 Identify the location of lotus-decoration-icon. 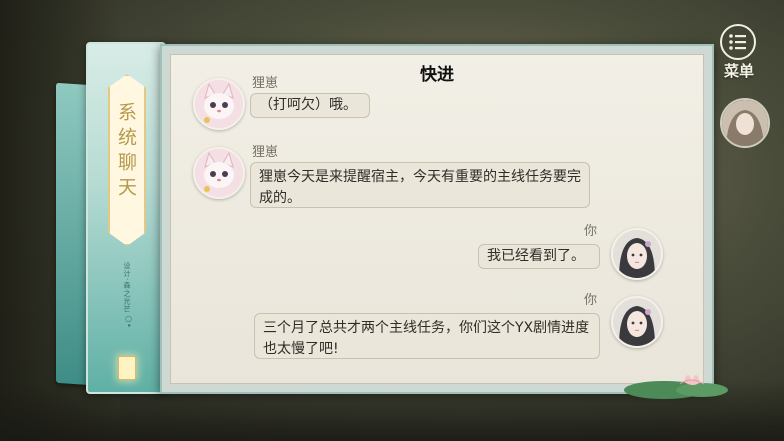
(676, 387).